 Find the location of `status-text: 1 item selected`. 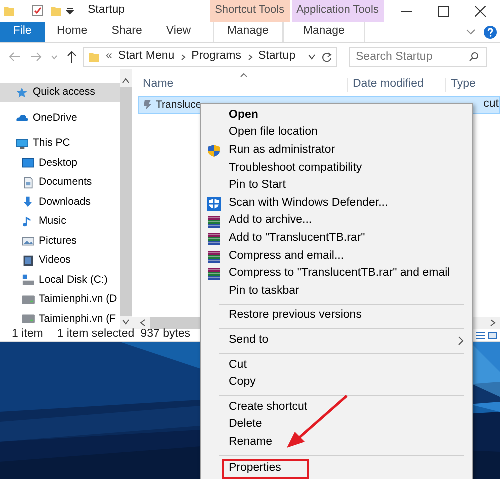

status-text: 1 item selected is located at coordinates (96, 335).